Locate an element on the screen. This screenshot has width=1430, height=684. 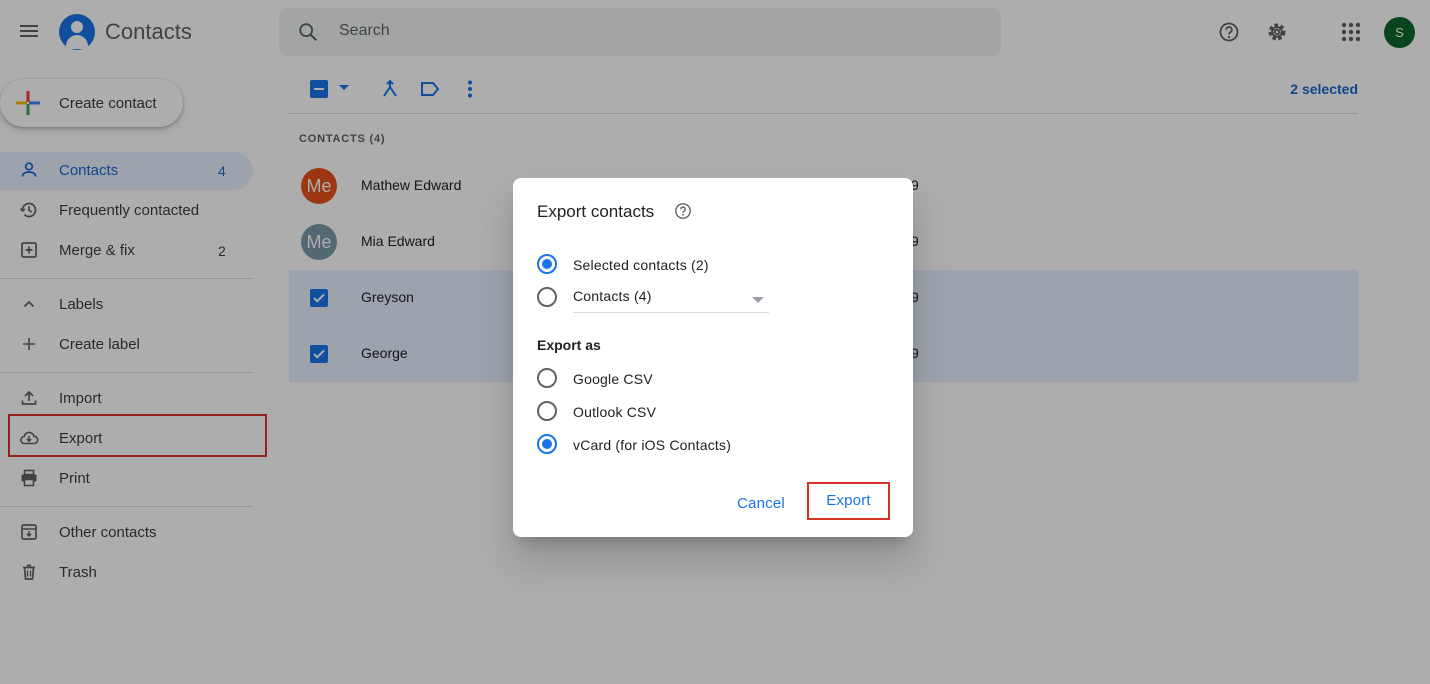
export-as-label: Export as is located at coordinates (569, 345).